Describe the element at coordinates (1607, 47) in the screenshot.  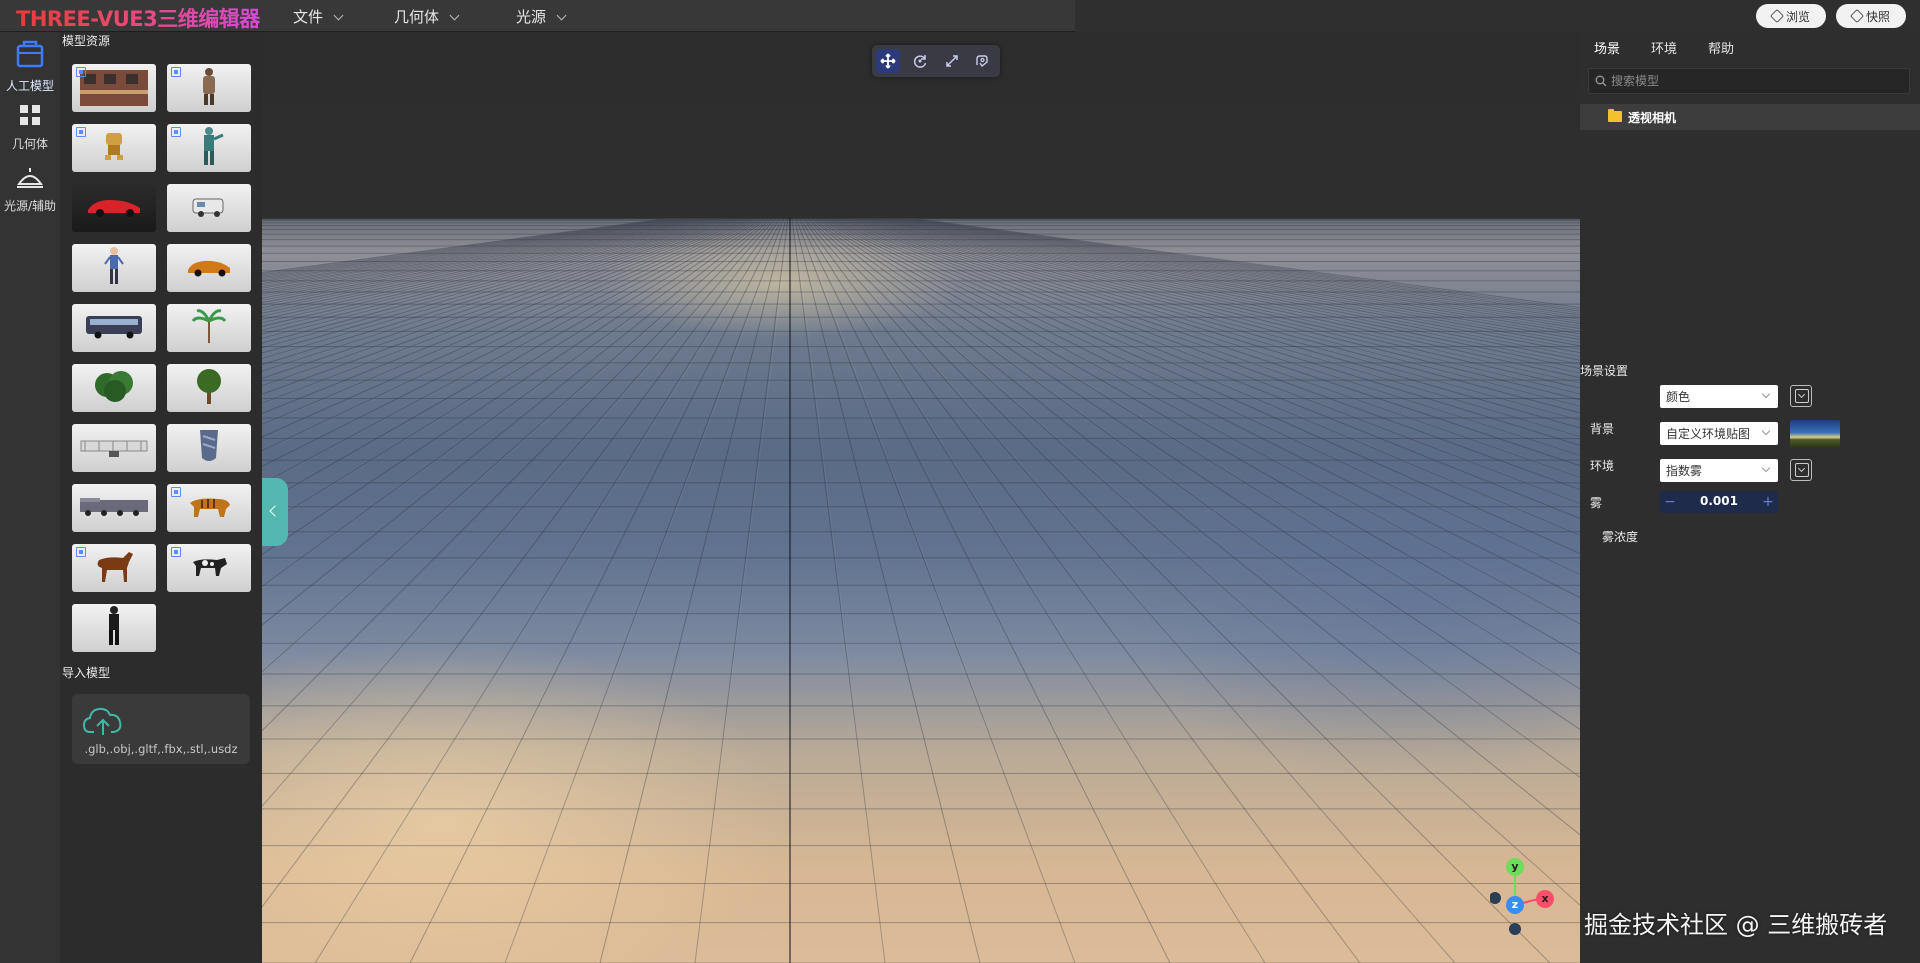
I see `tab-scene: 场景` at that location.